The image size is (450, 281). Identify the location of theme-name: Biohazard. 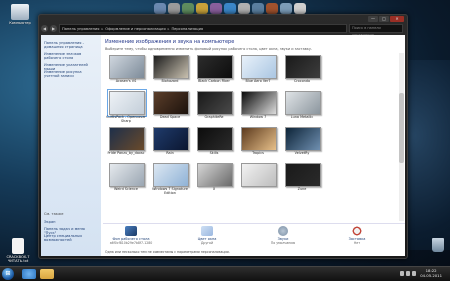
(170, 81).